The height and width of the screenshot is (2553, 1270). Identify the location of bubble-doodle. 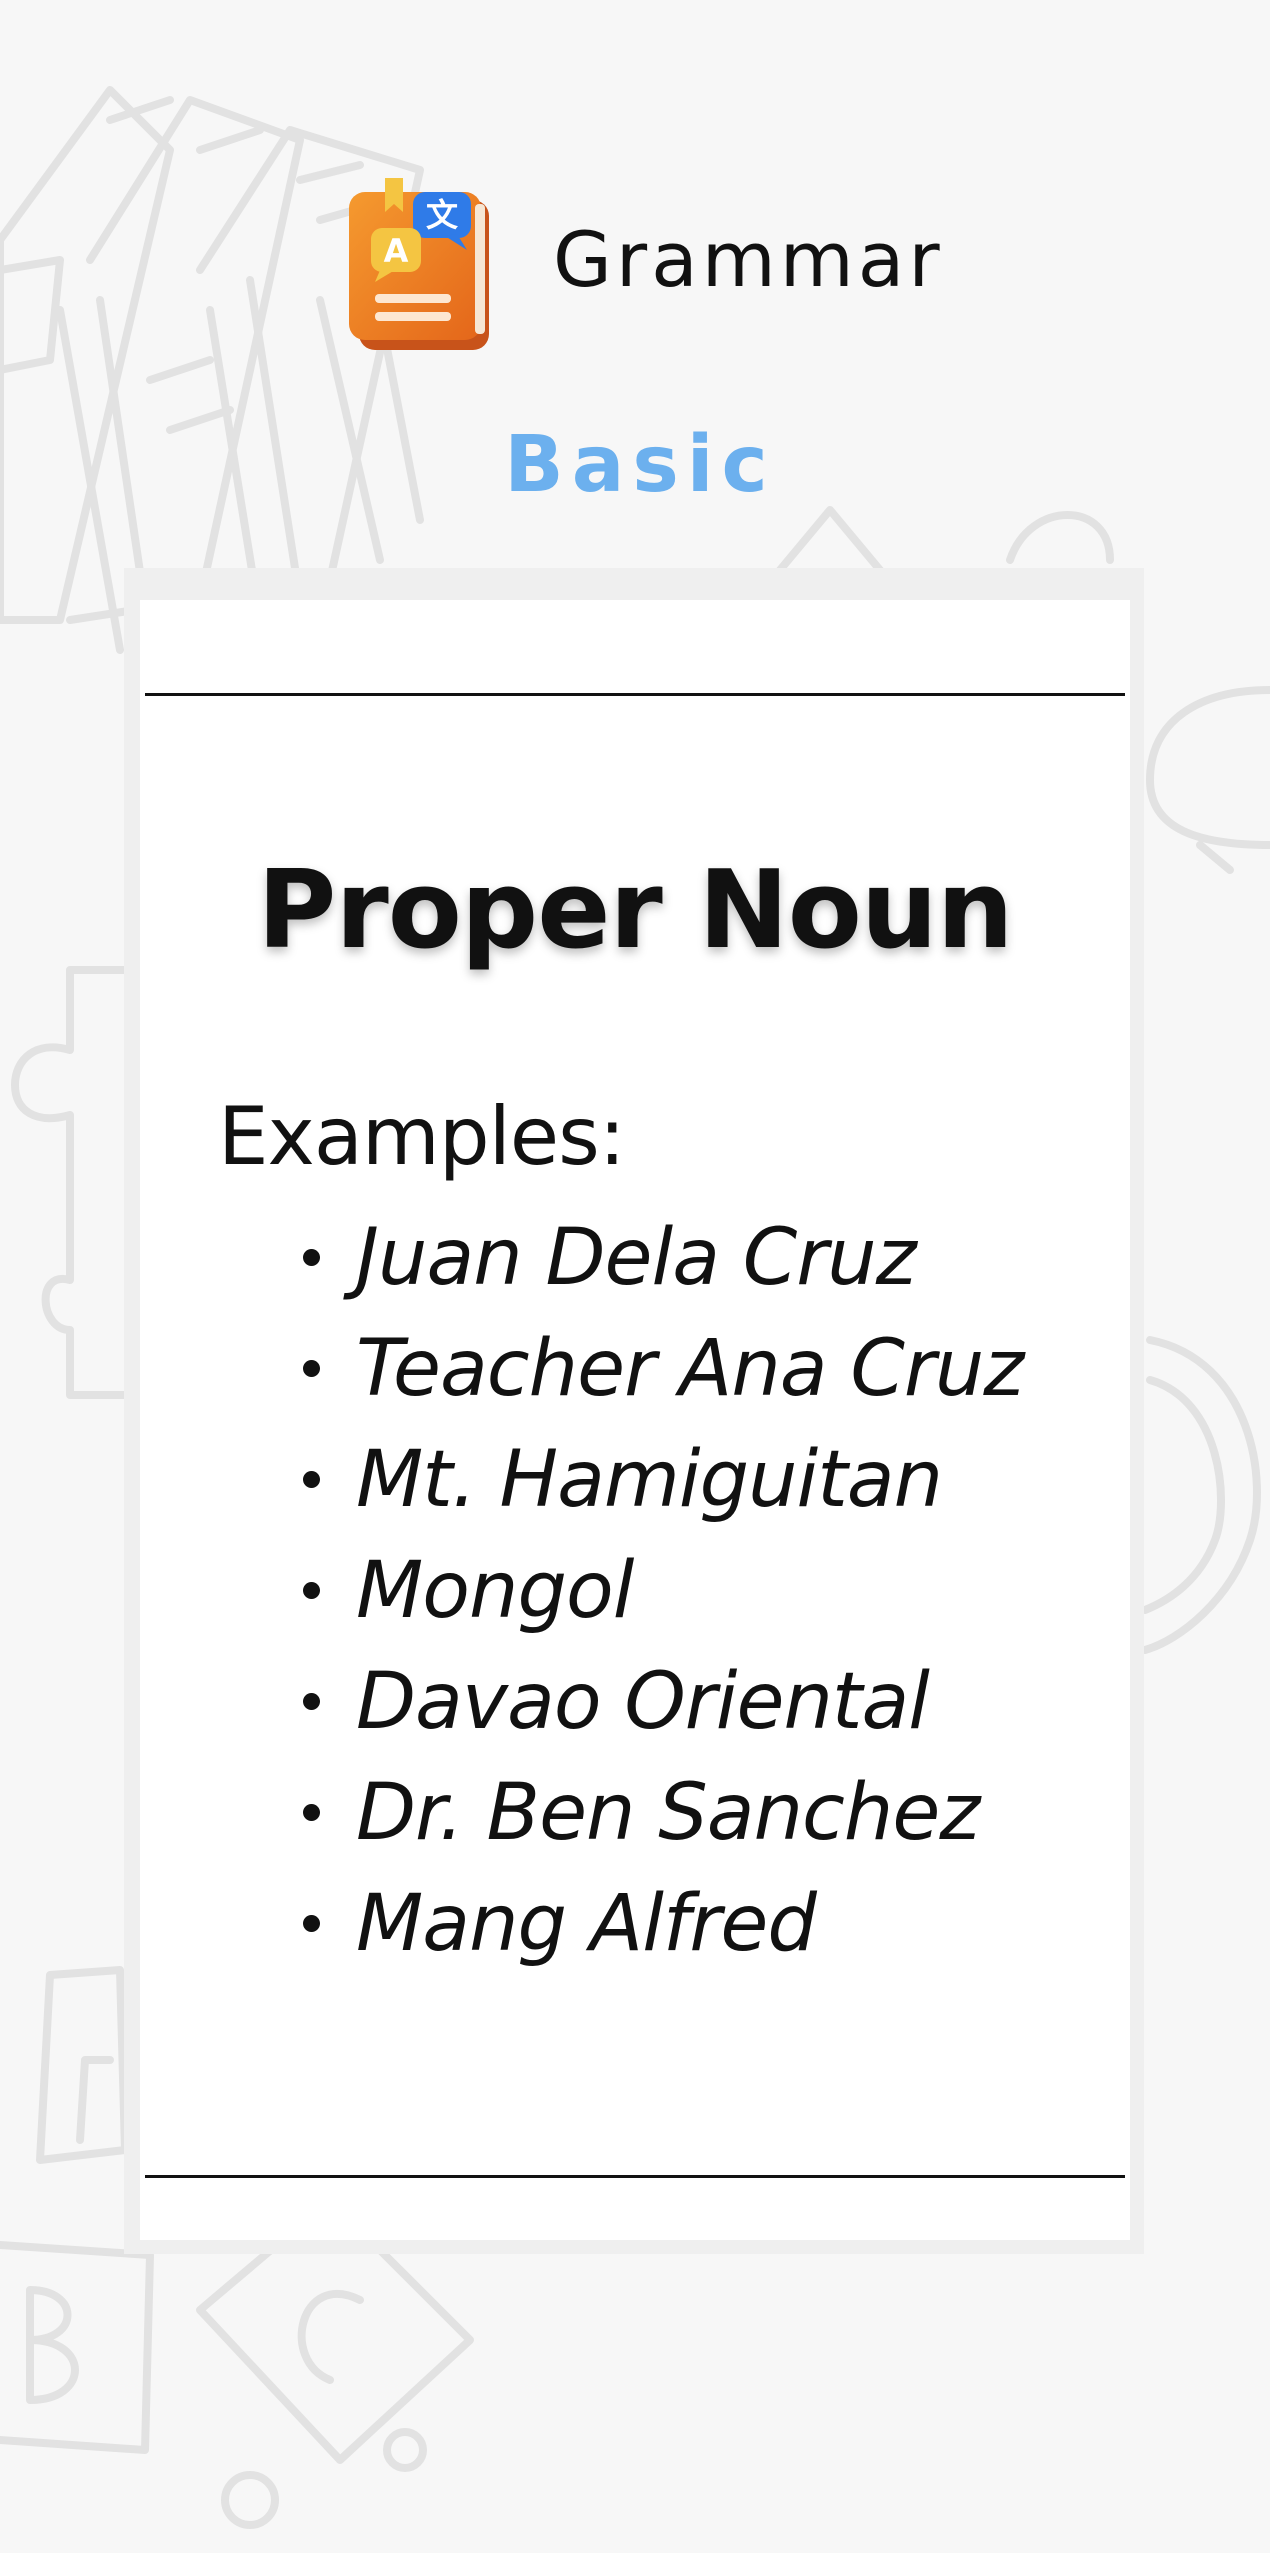
(1208, 780).